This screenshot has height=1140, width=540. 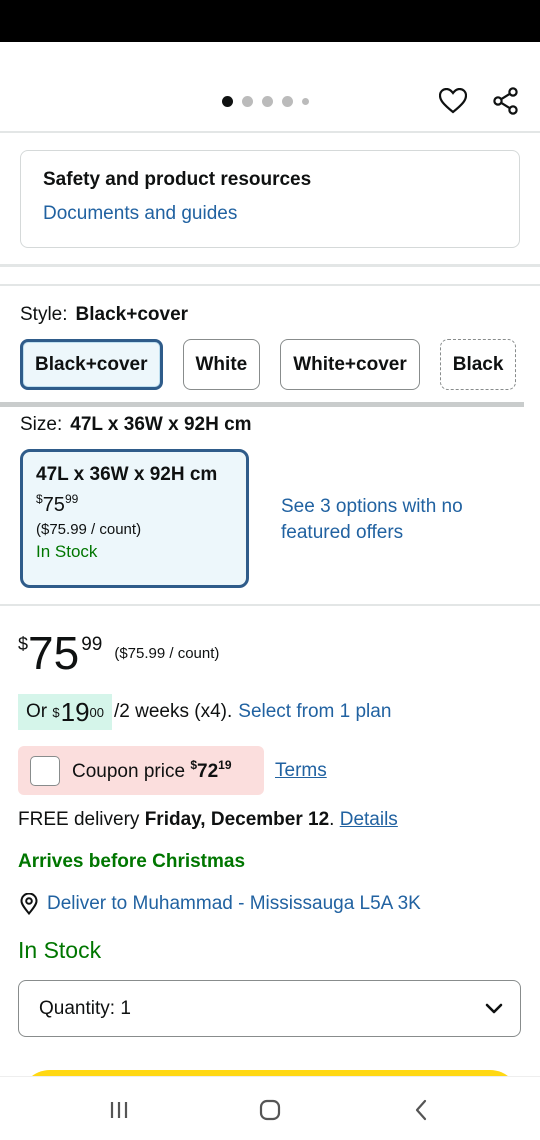 What do you see at coordinates (125, 1008) in the screenshot?
I see `quantity-value: 1` at bounding box center [125, 1008].